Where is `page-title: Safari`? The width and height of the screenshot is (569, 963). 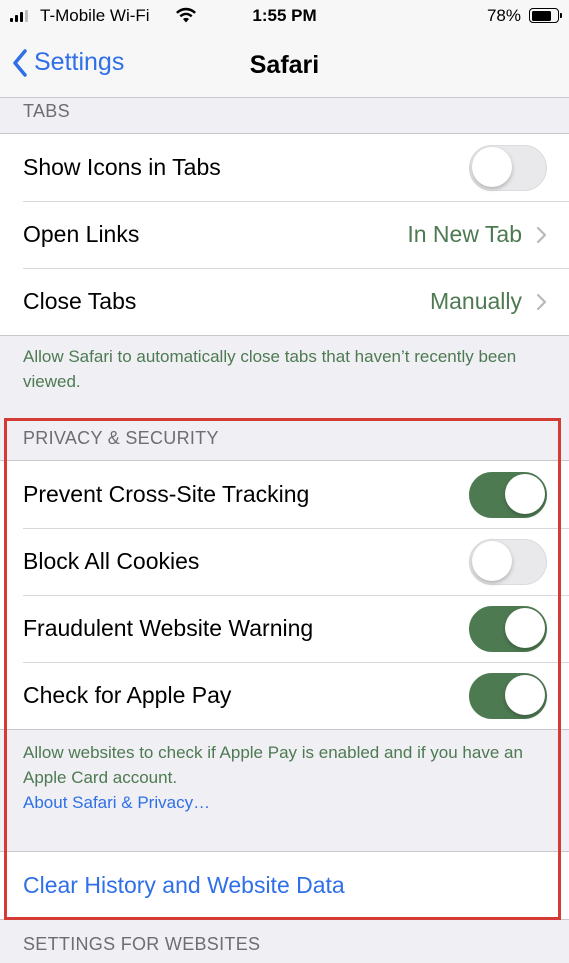 page-title: Safari is located at coordinates (284, 65).